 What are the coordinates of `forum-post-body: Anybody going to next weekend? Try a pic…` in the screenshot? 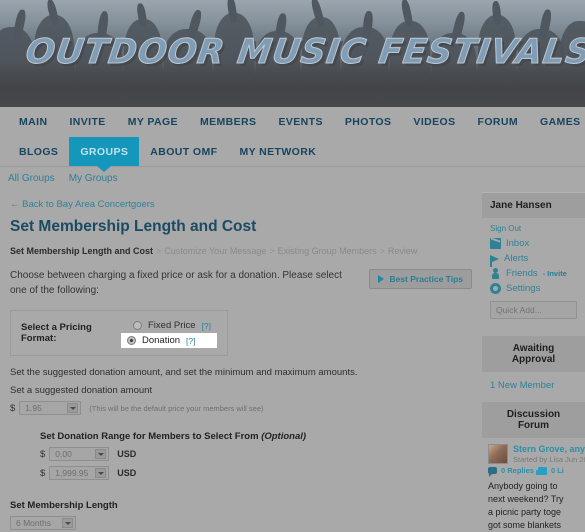 It's located at (536, 506).